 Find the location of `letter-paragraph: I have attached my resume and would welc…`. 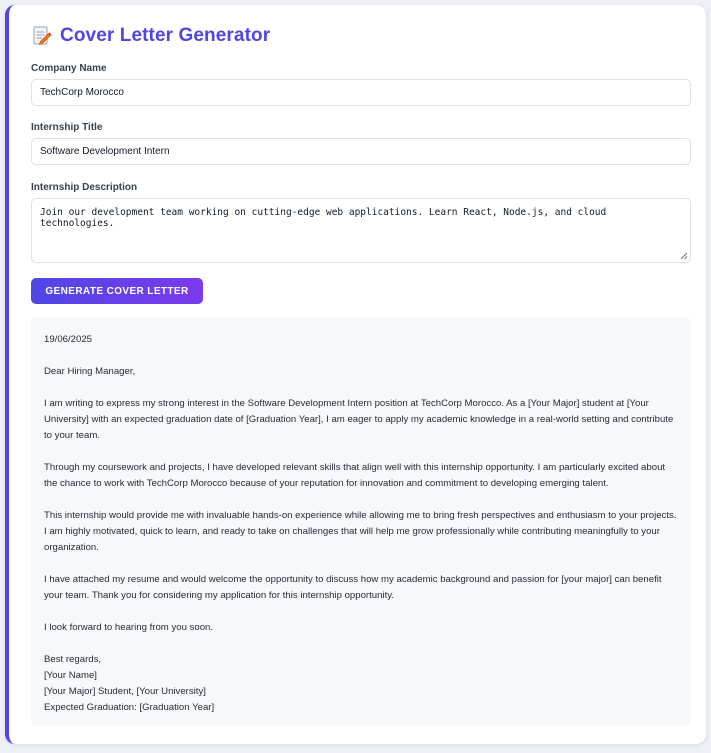

letter-paragraph: I have attached my resume and would welc… is located at coordinates (353, 587).